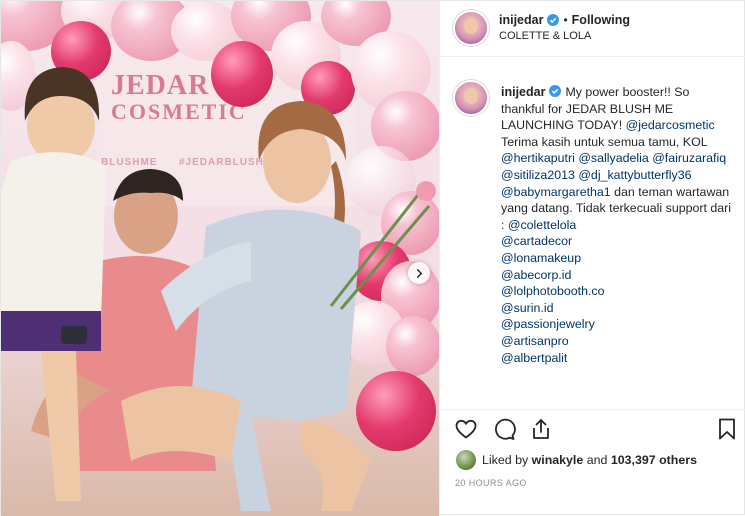 This screenshot has height=516, width=745. I want to click on post-header: inijedar • Following COLETTE & LOLA, so click(592, 28).